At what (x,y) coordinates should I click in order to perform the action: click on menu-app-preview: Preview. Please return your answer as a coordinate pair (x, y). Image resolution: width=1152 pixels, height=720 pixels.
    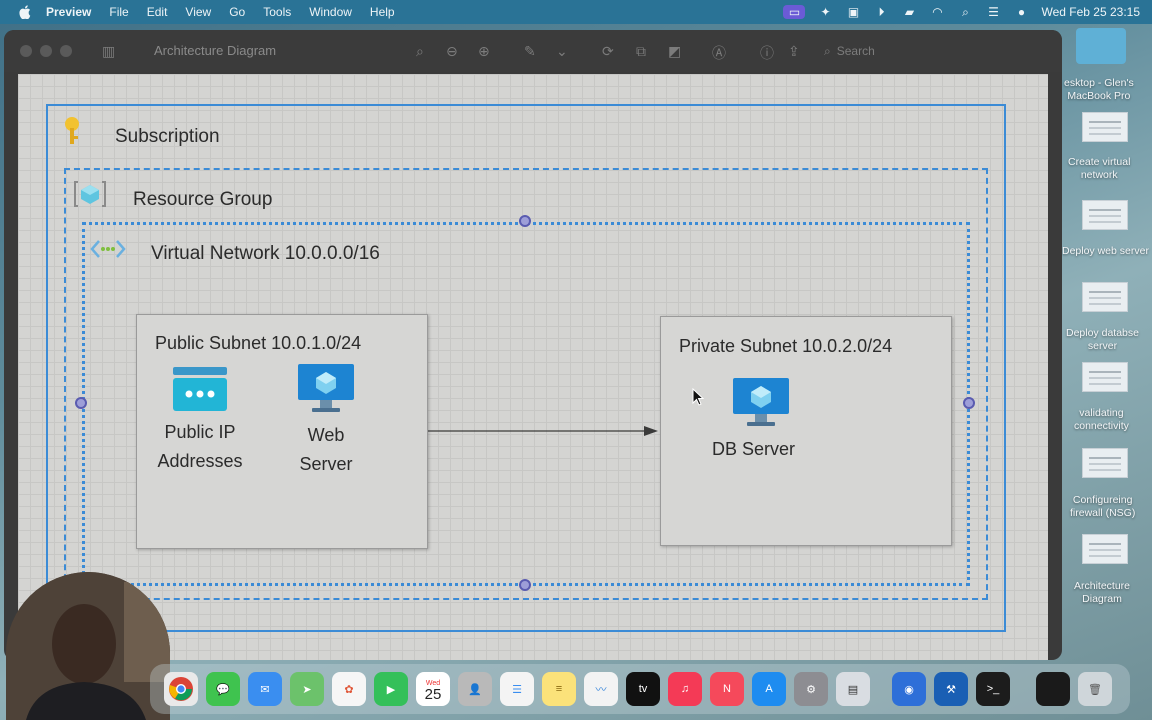
    Looking at the image, I should click on (73, 12).